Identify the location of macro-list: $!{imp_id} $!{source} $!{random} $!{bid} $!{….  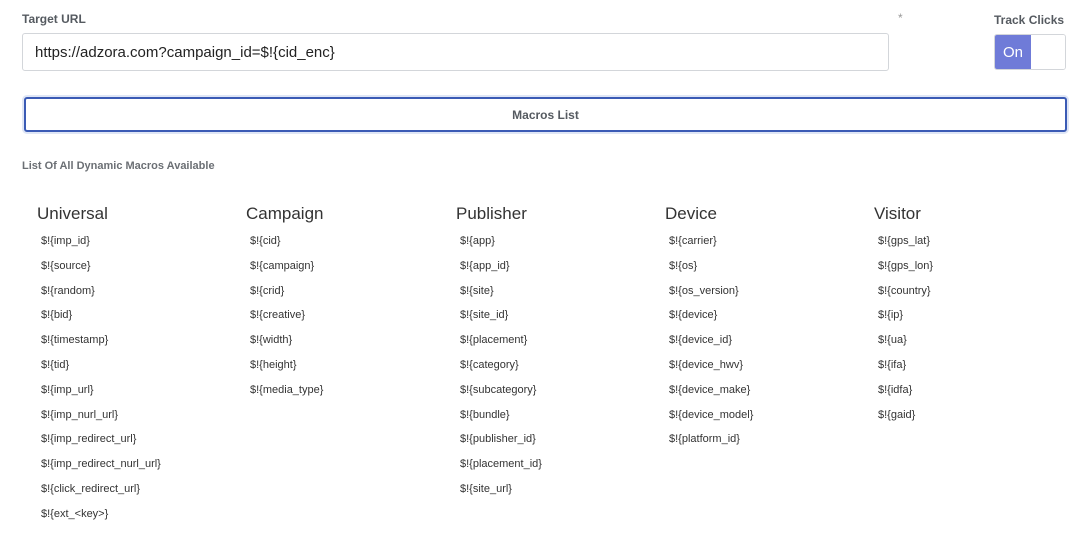
(137, 382).